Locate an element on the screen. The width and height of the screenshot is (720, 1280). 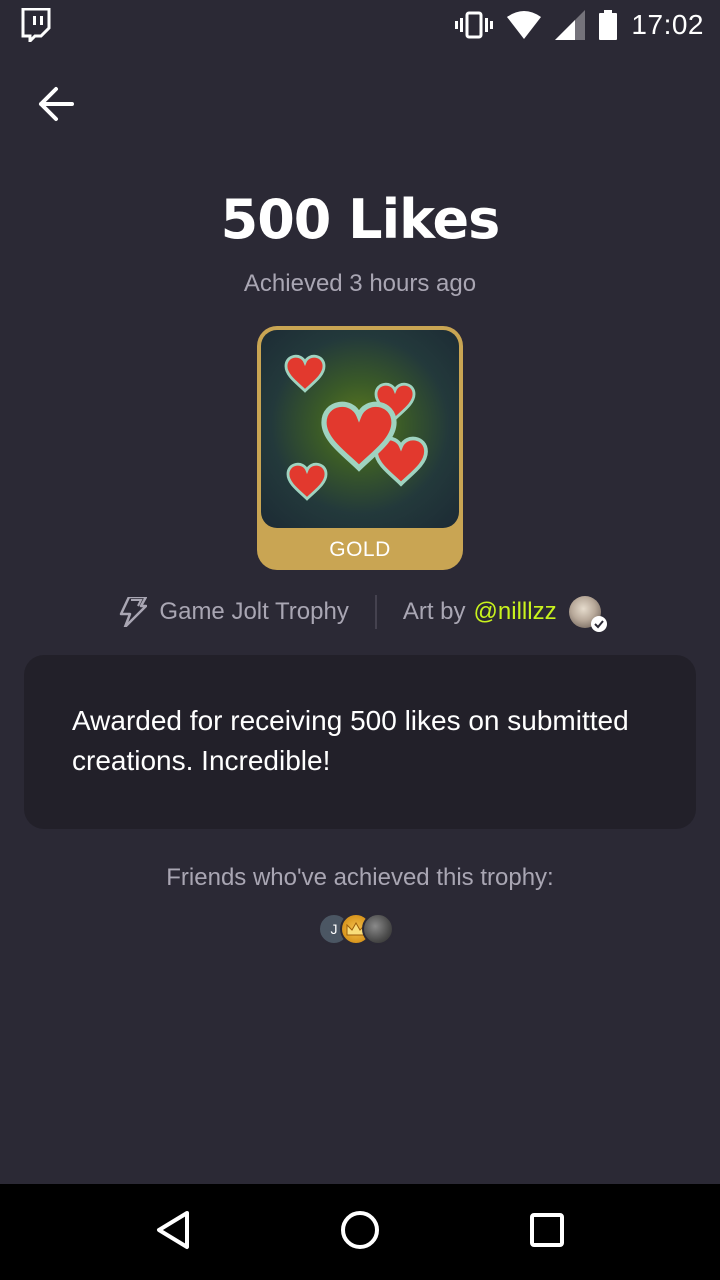
friends-title: Friends who've achieved this trophy: is located at coordinates (360, 877).